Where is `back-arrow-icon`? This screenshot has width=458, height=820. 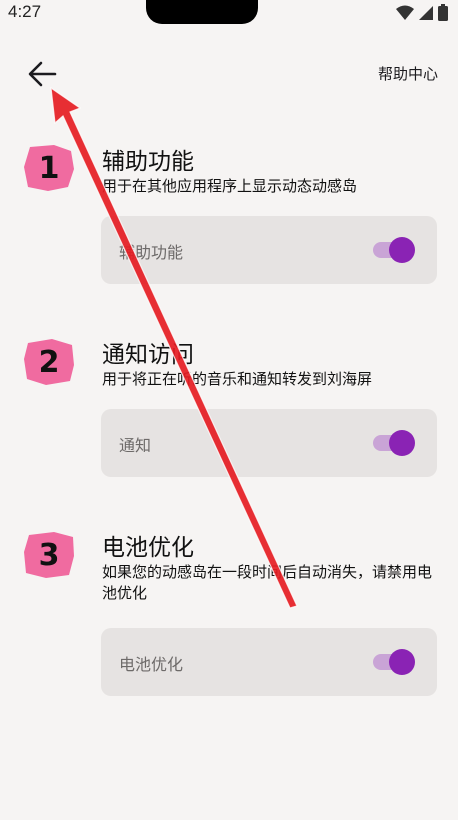 back-arrow-icon is located at coordinates (42, 74).